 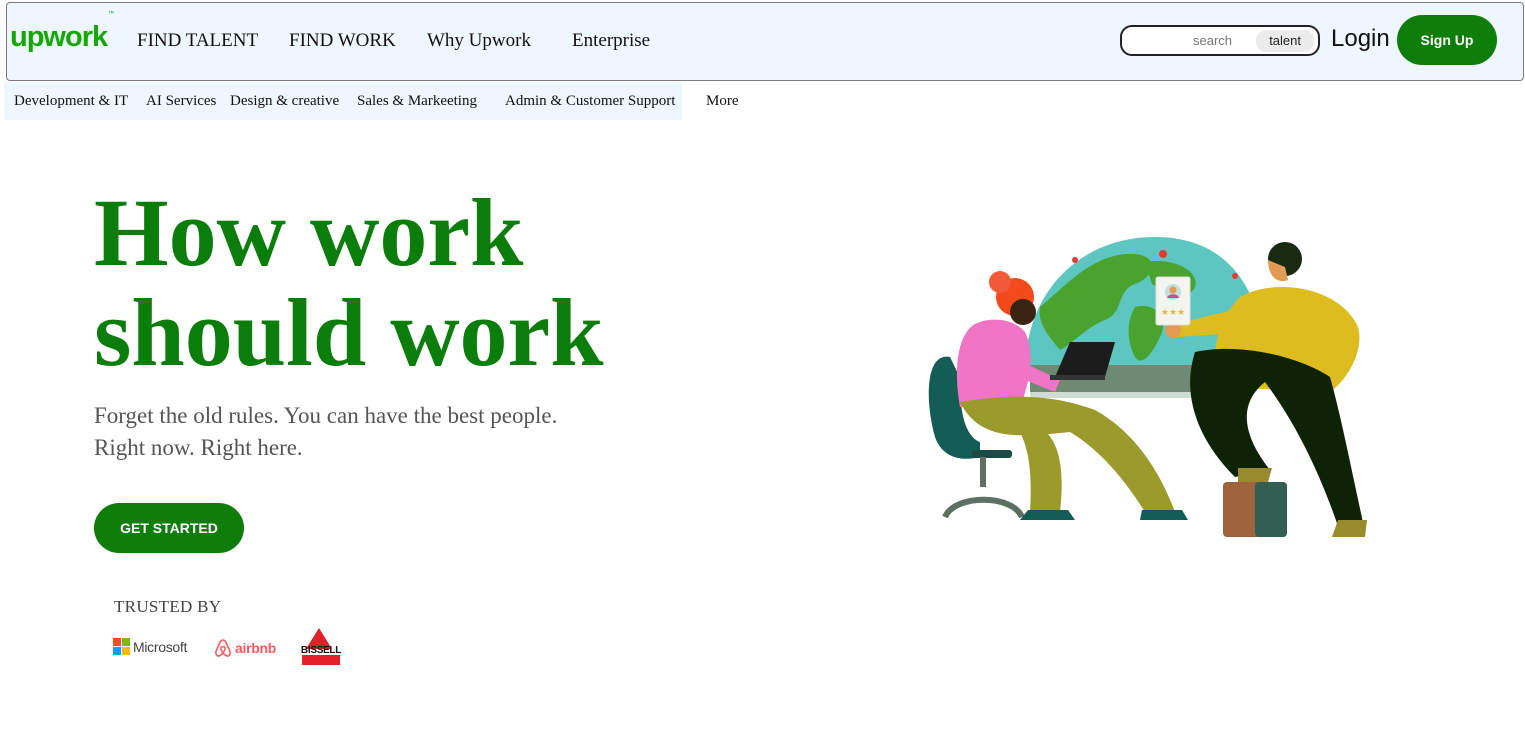 What do you see at coordinates (71, 101) in the screenshot?
I see `category-development-it: Development & IT` at bounding box center [71, 101].